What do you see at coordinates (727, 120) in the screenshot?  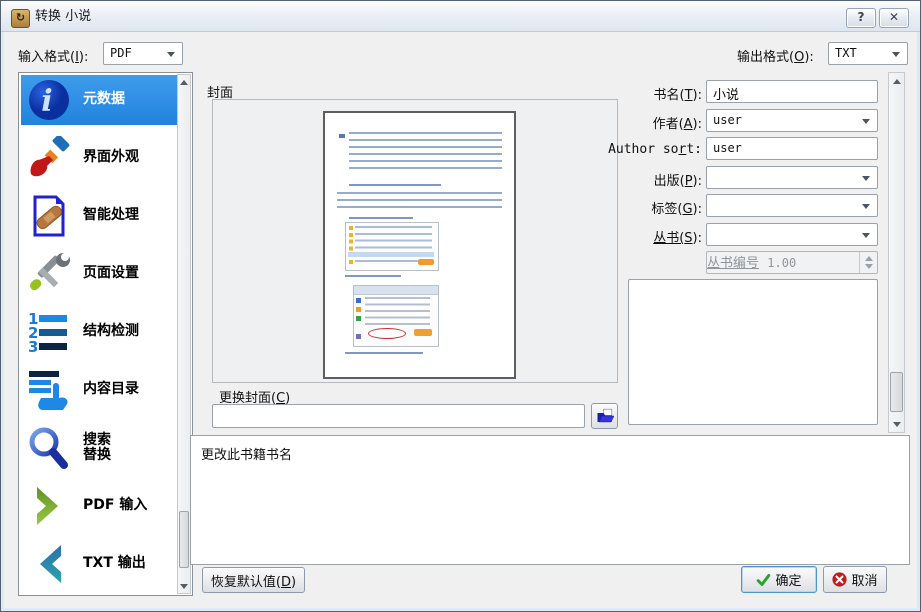 I see `authors-value: user` at bounding box center [727, 120].